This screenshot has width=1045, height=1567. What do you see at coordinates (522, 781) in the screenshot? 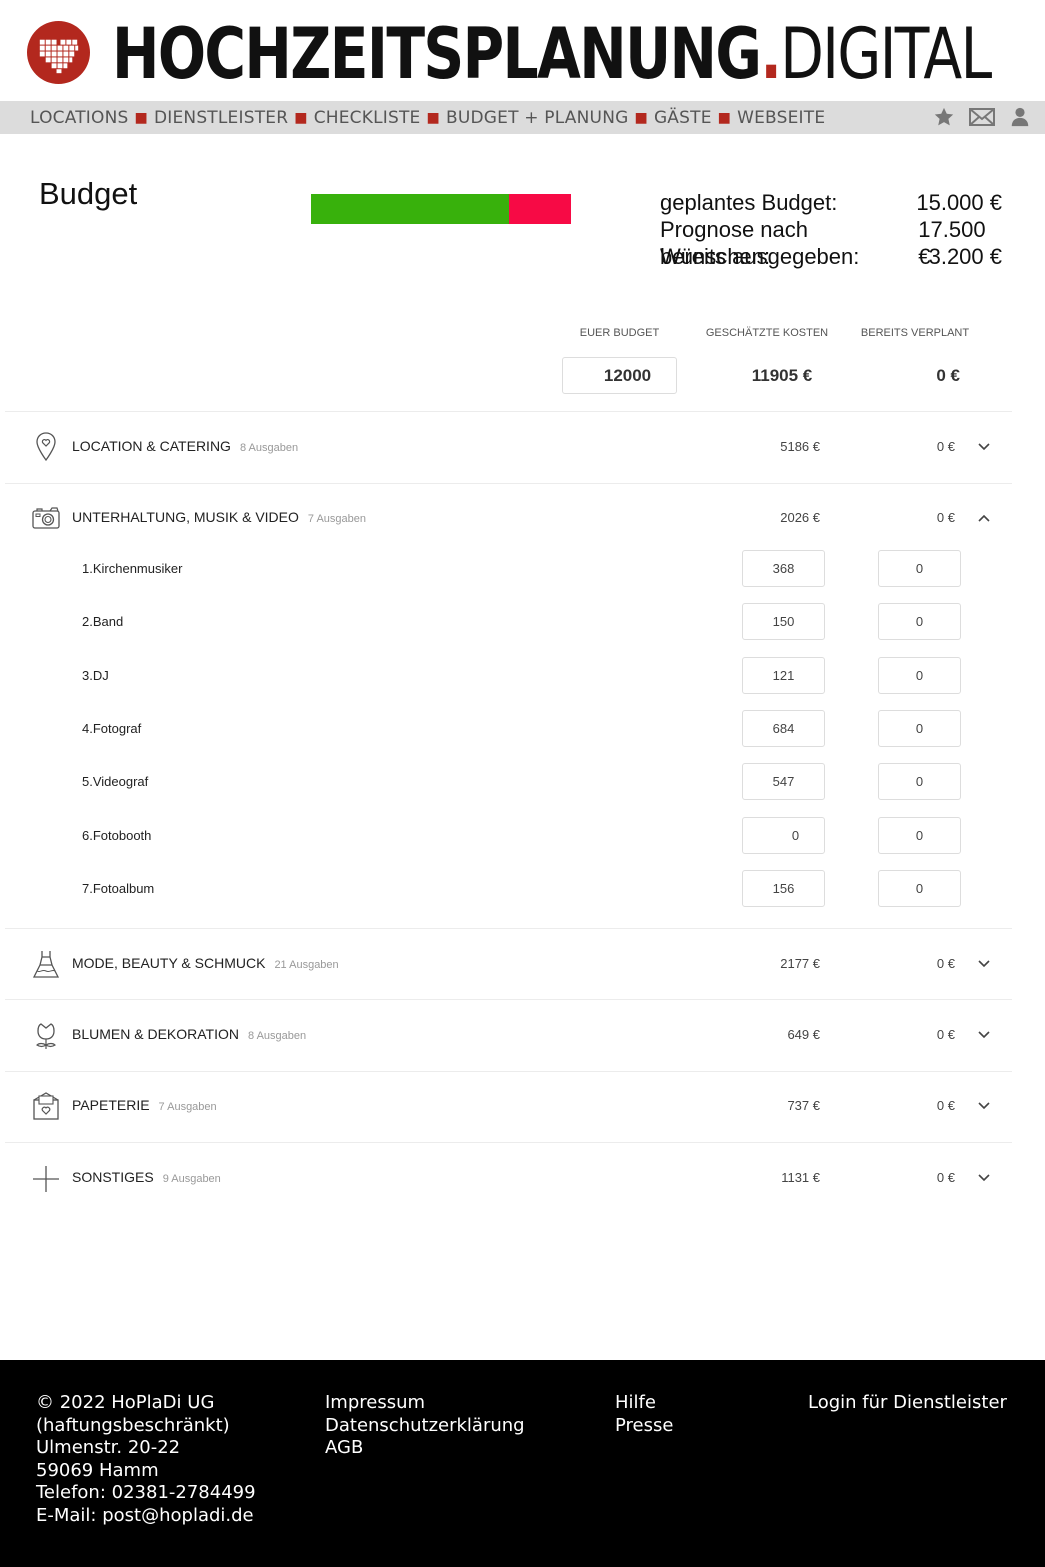
I see `list-item: 5.Videograf 547 0` at bounding box center [522, 781].